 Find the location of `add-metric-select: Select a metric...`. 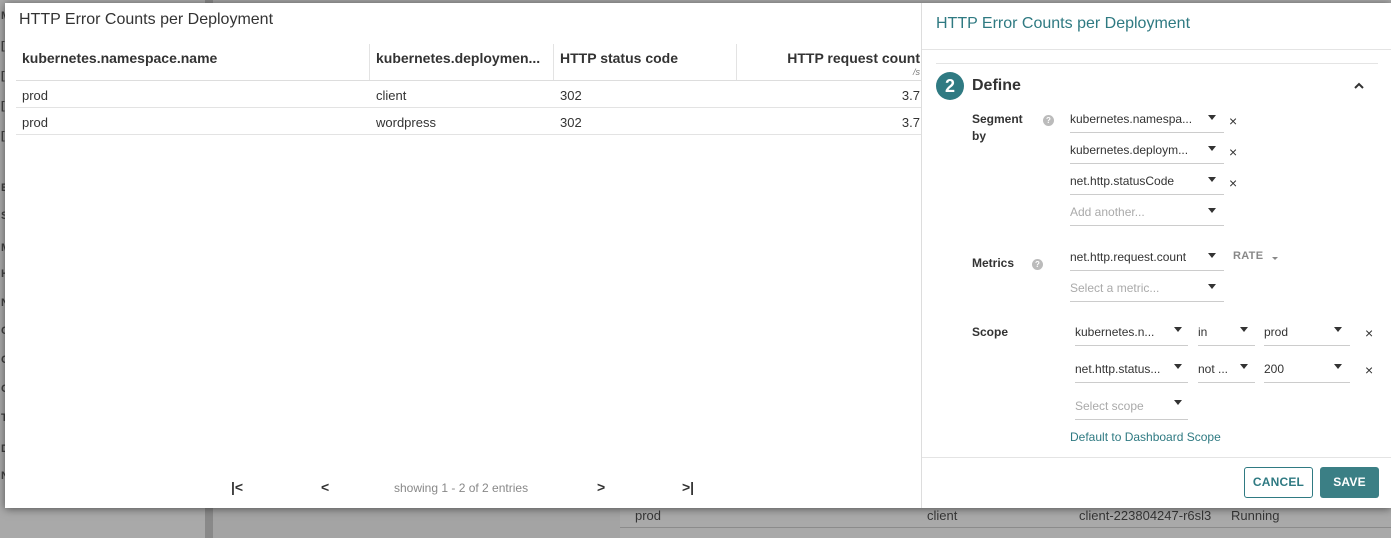

add-metric-select: Select a metric... is located at coordinates (1147, 289).